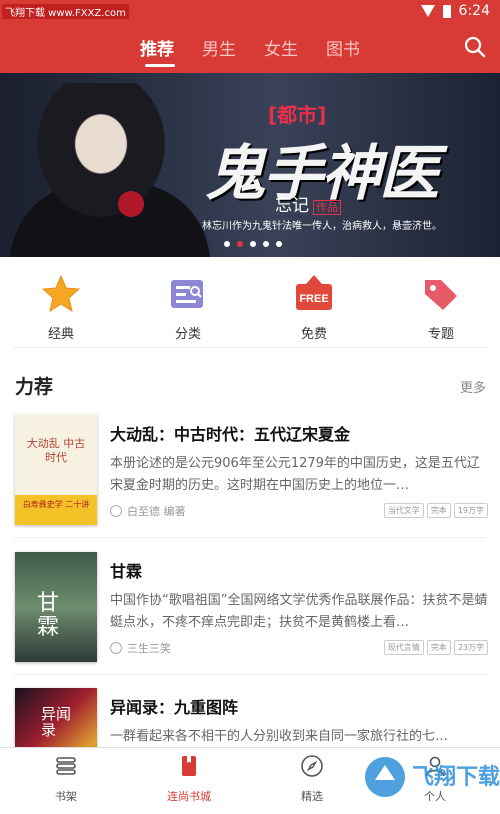 The height and width of the screenshot is (814, 500). I want to click on top-nav: 推荐 男生 女生 图书, so click(250, 48).